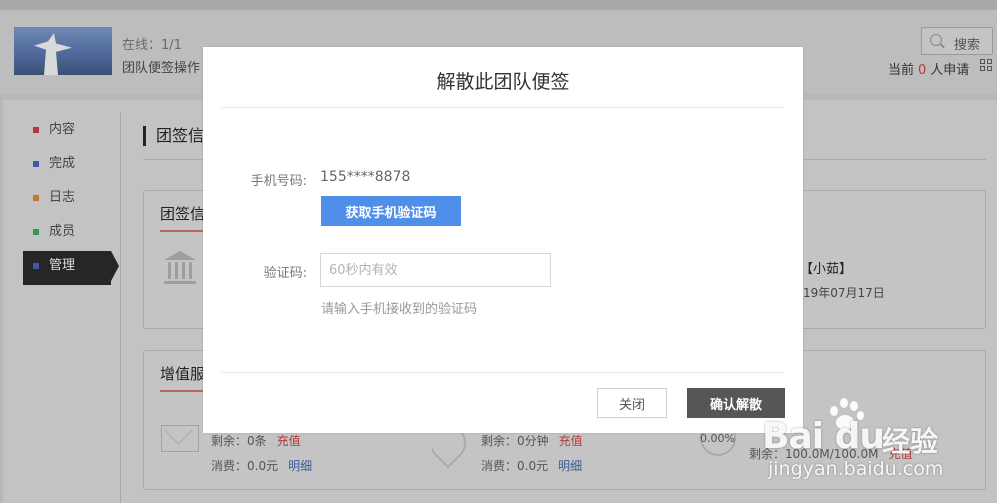  I want to click on verification-code-input, so click(435, 270).